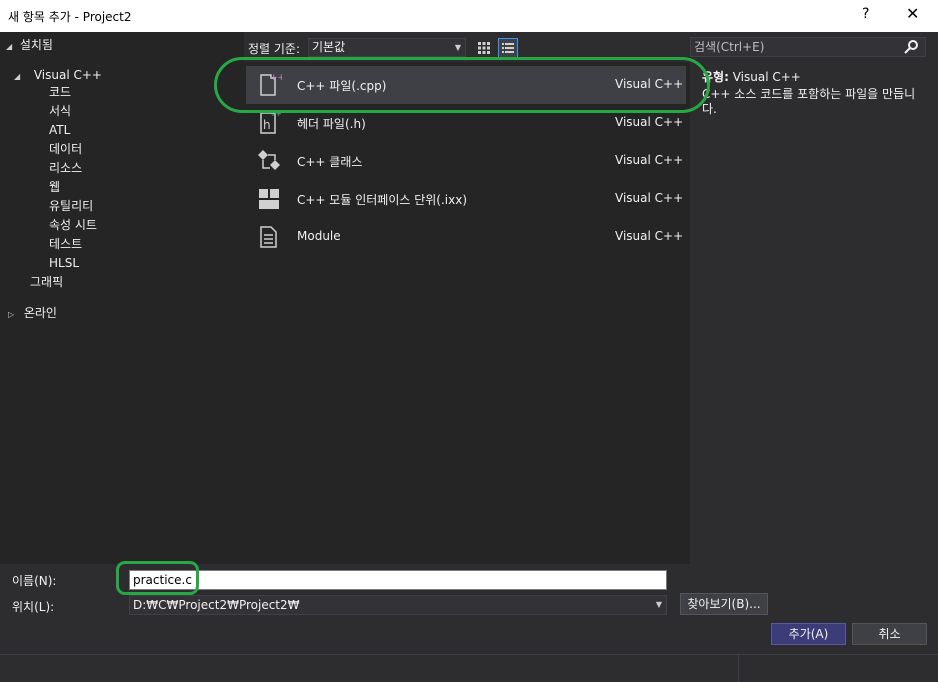 The width and height of the screenshot is (938, 682). I want to click on name-label: 이름(N):, so click(34, 581).